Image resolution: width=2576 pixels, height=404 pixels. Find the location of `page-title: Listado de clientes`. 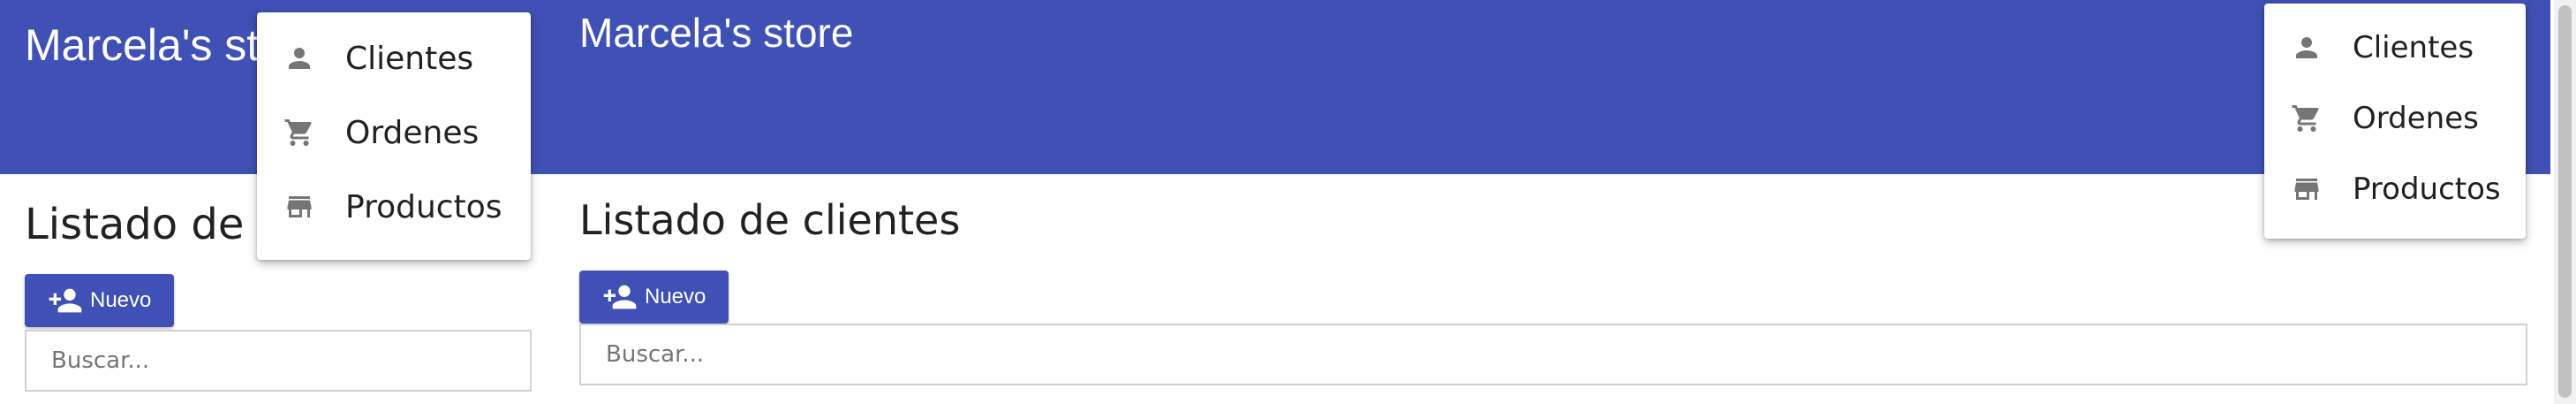

page-title: Listado de clientes is located at coordinates (770, 220).